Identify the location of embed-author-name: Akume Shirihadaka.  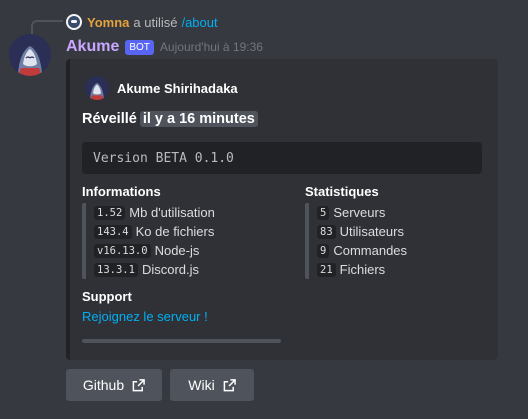
(177, 88).